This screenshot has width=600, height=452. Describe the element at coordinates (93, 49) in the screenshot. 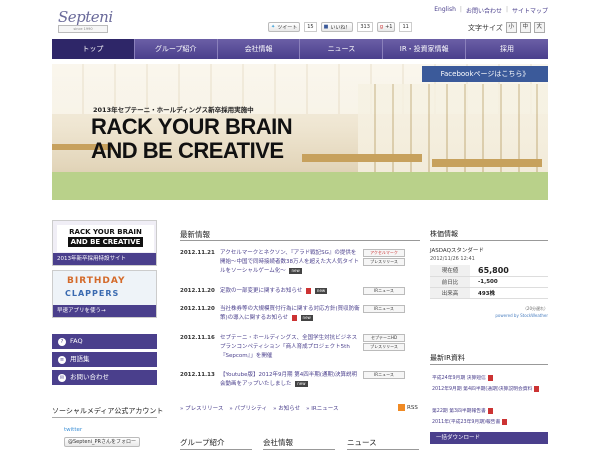

I see `nav-top: トップ` at that location.